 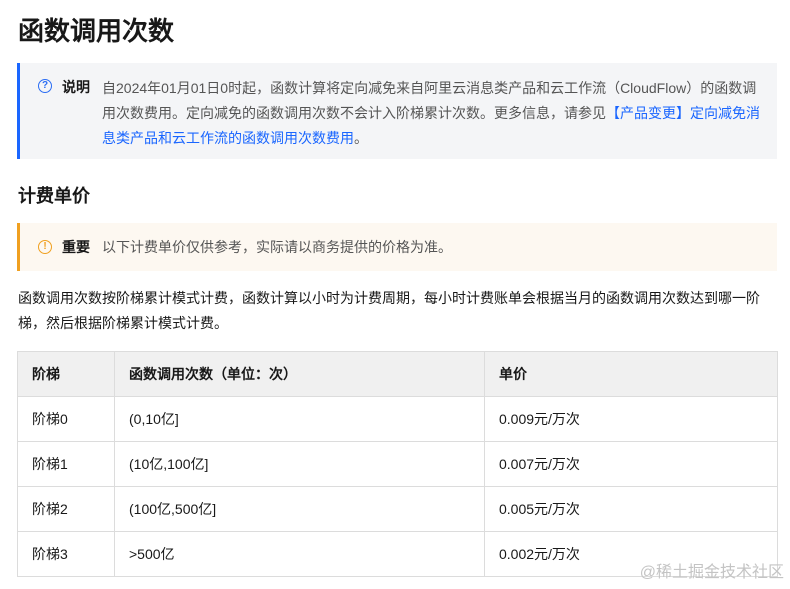 I want to click on important-text: 以下计费单价仅供参考，实际请以商务提供的价格为准。, so click(x=277, y=247).